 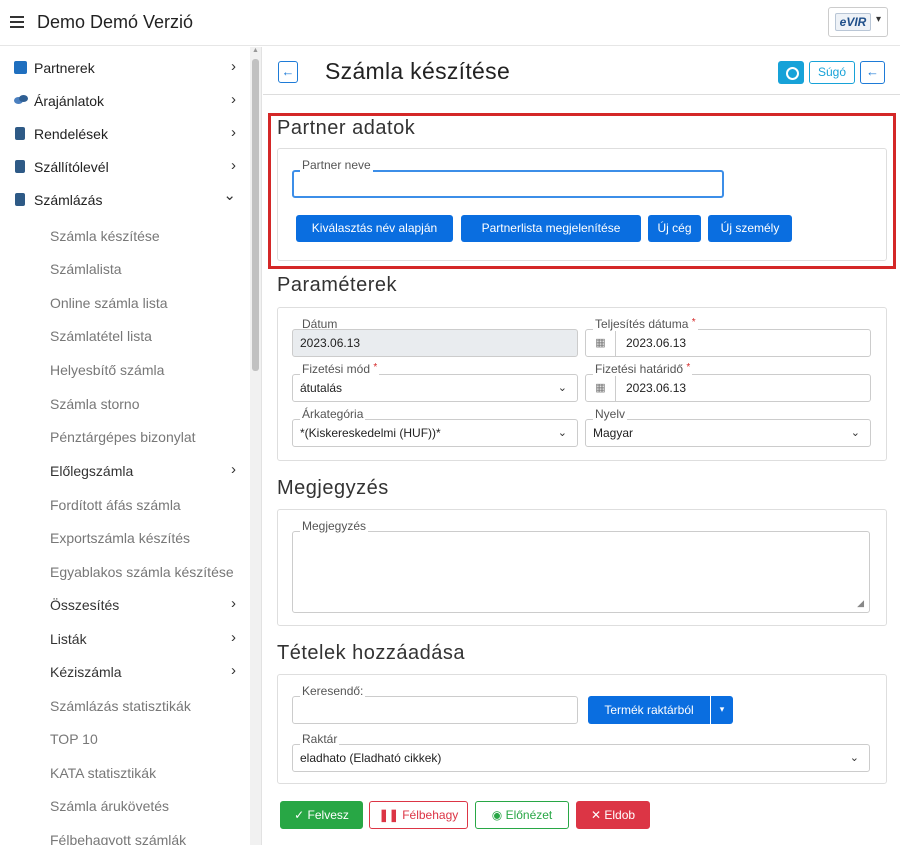 I want to click on note-card: ◢ Megjegyzés, so click(x=582, y=567).